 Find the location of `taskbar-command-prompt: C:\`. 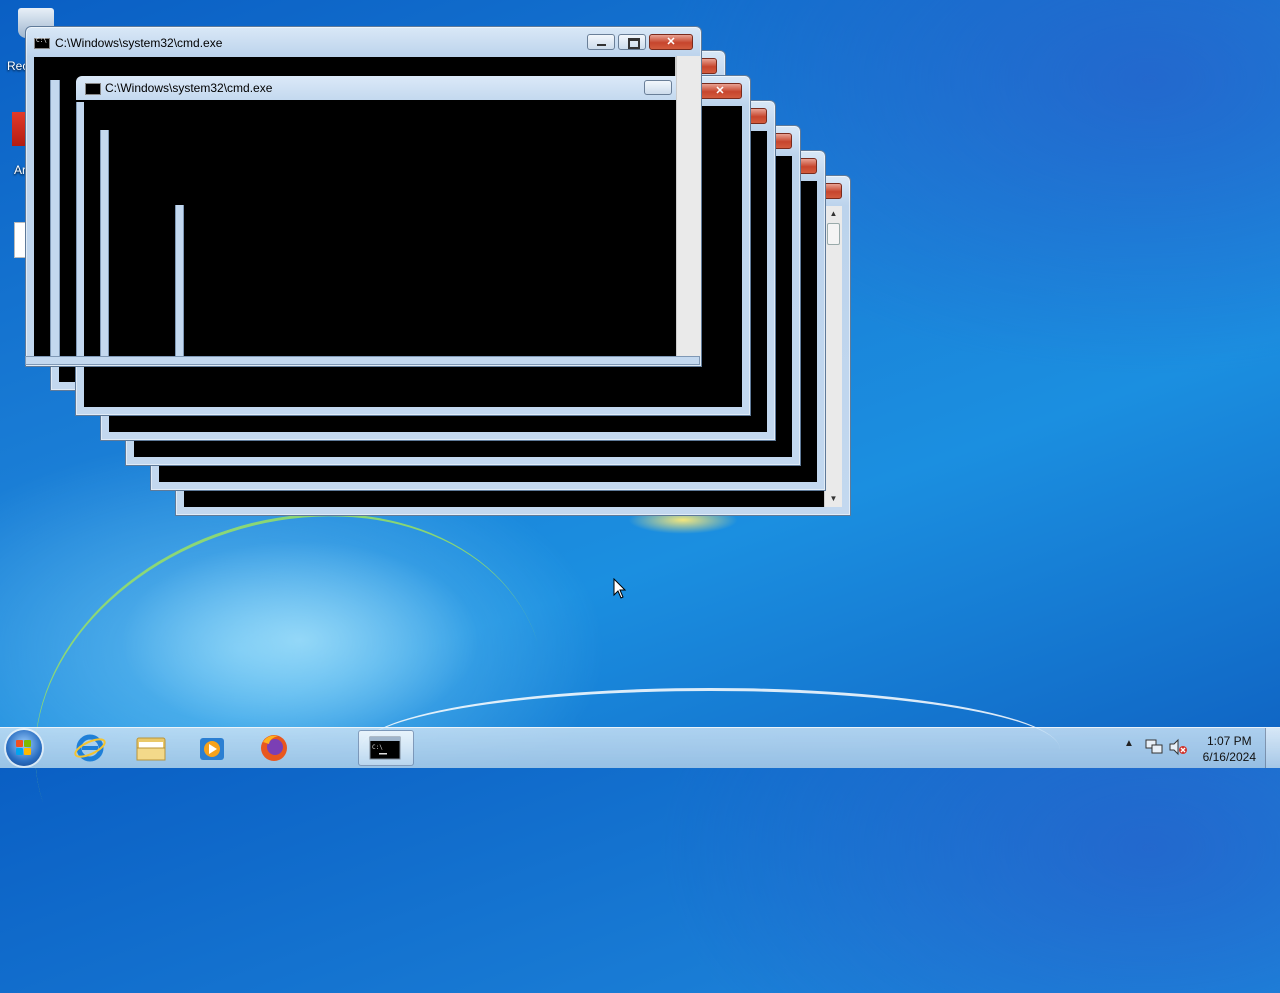

taskbar-command-prompt: C:\ is located at coordinates (386, 748).